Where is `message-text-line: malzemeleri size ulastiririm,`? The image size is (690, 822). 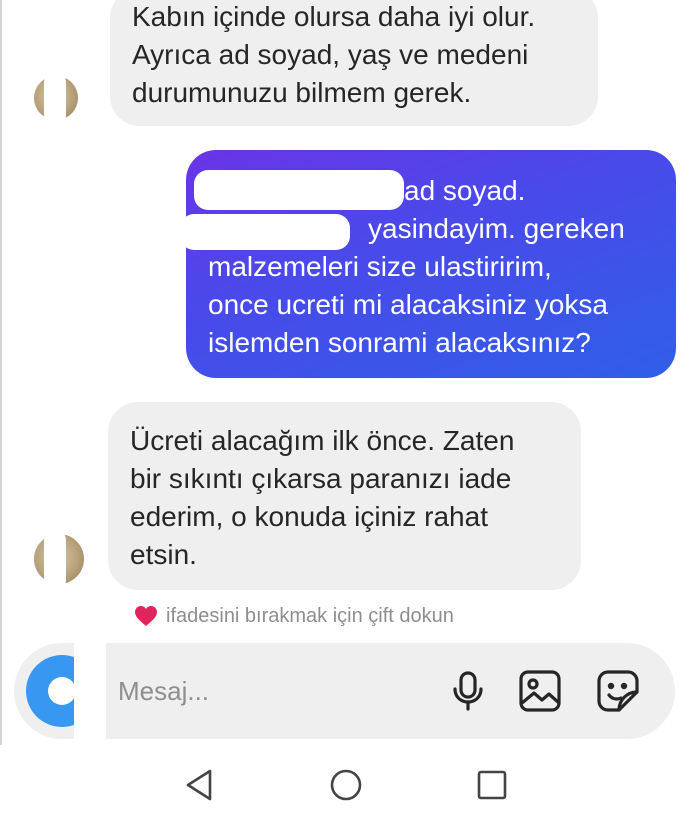
message-text-line: malzemeleri size ulastiririm, is located at coordinates (380, 266).